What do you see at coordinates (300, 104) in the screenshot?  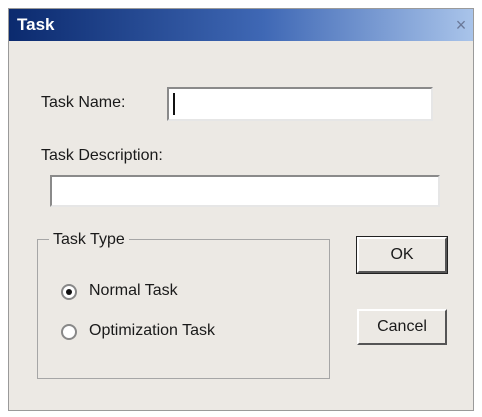 I see `task-name-input` at bounding box center [300, 104].